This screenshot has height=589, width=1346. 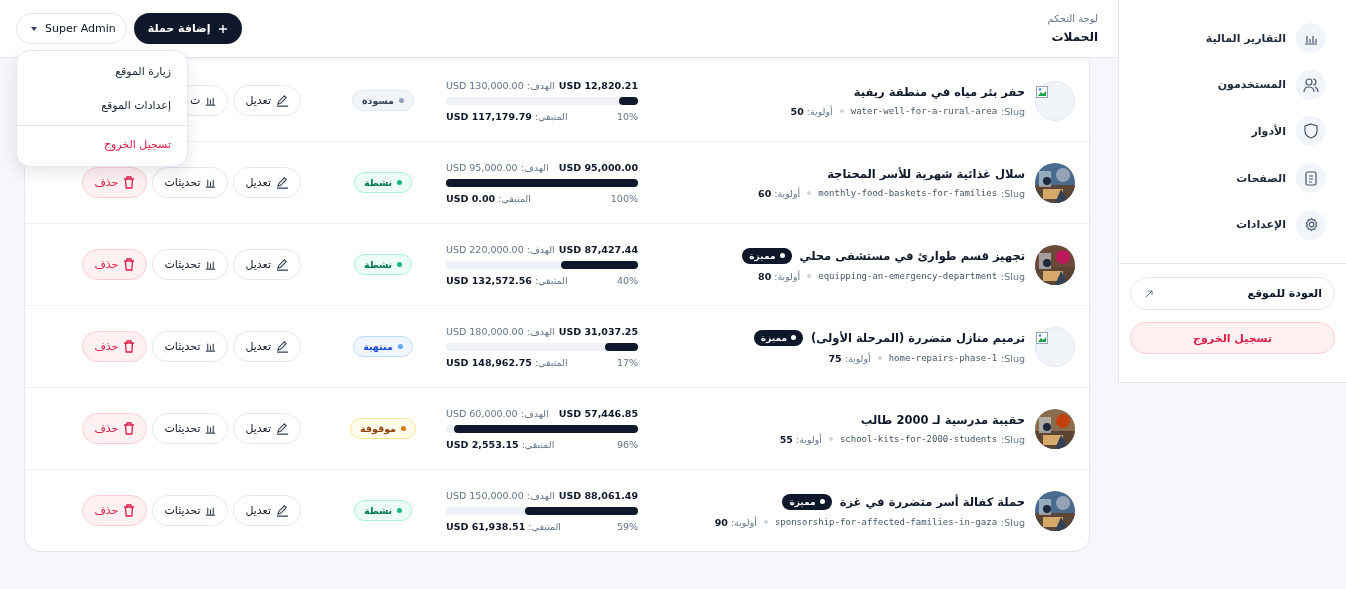 What do you see at coordinates (383, 428) in the screenshot?
I see `status-badge: موقوفة` at bounding box center [383, 428].